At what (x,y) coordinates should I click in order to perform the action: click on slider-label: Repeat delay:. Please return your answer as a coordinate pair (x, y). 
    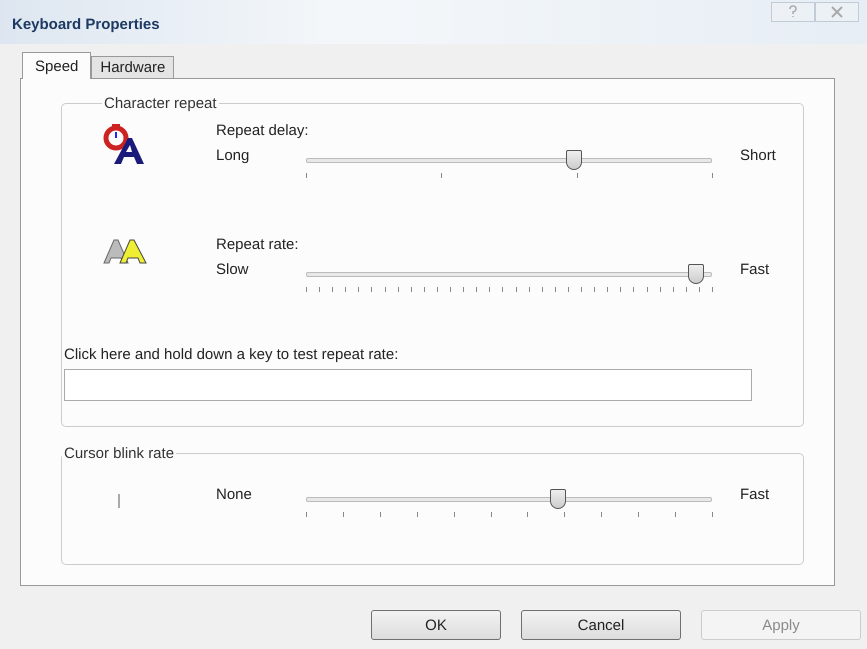
    Looking at the image, I should click on (263, 130).